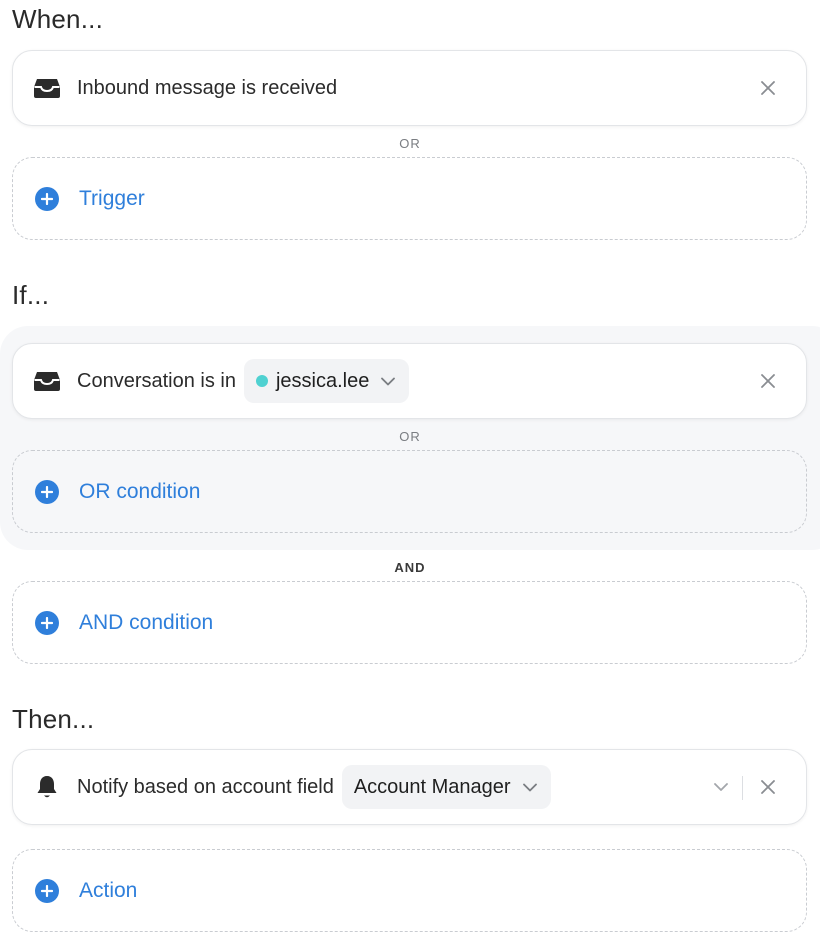 The width and height of the screenshot is (820, 950). Describe the element at coordinates (432, 786) in the screenshot. I see `account-field-select-value: Account Manager` at that location.